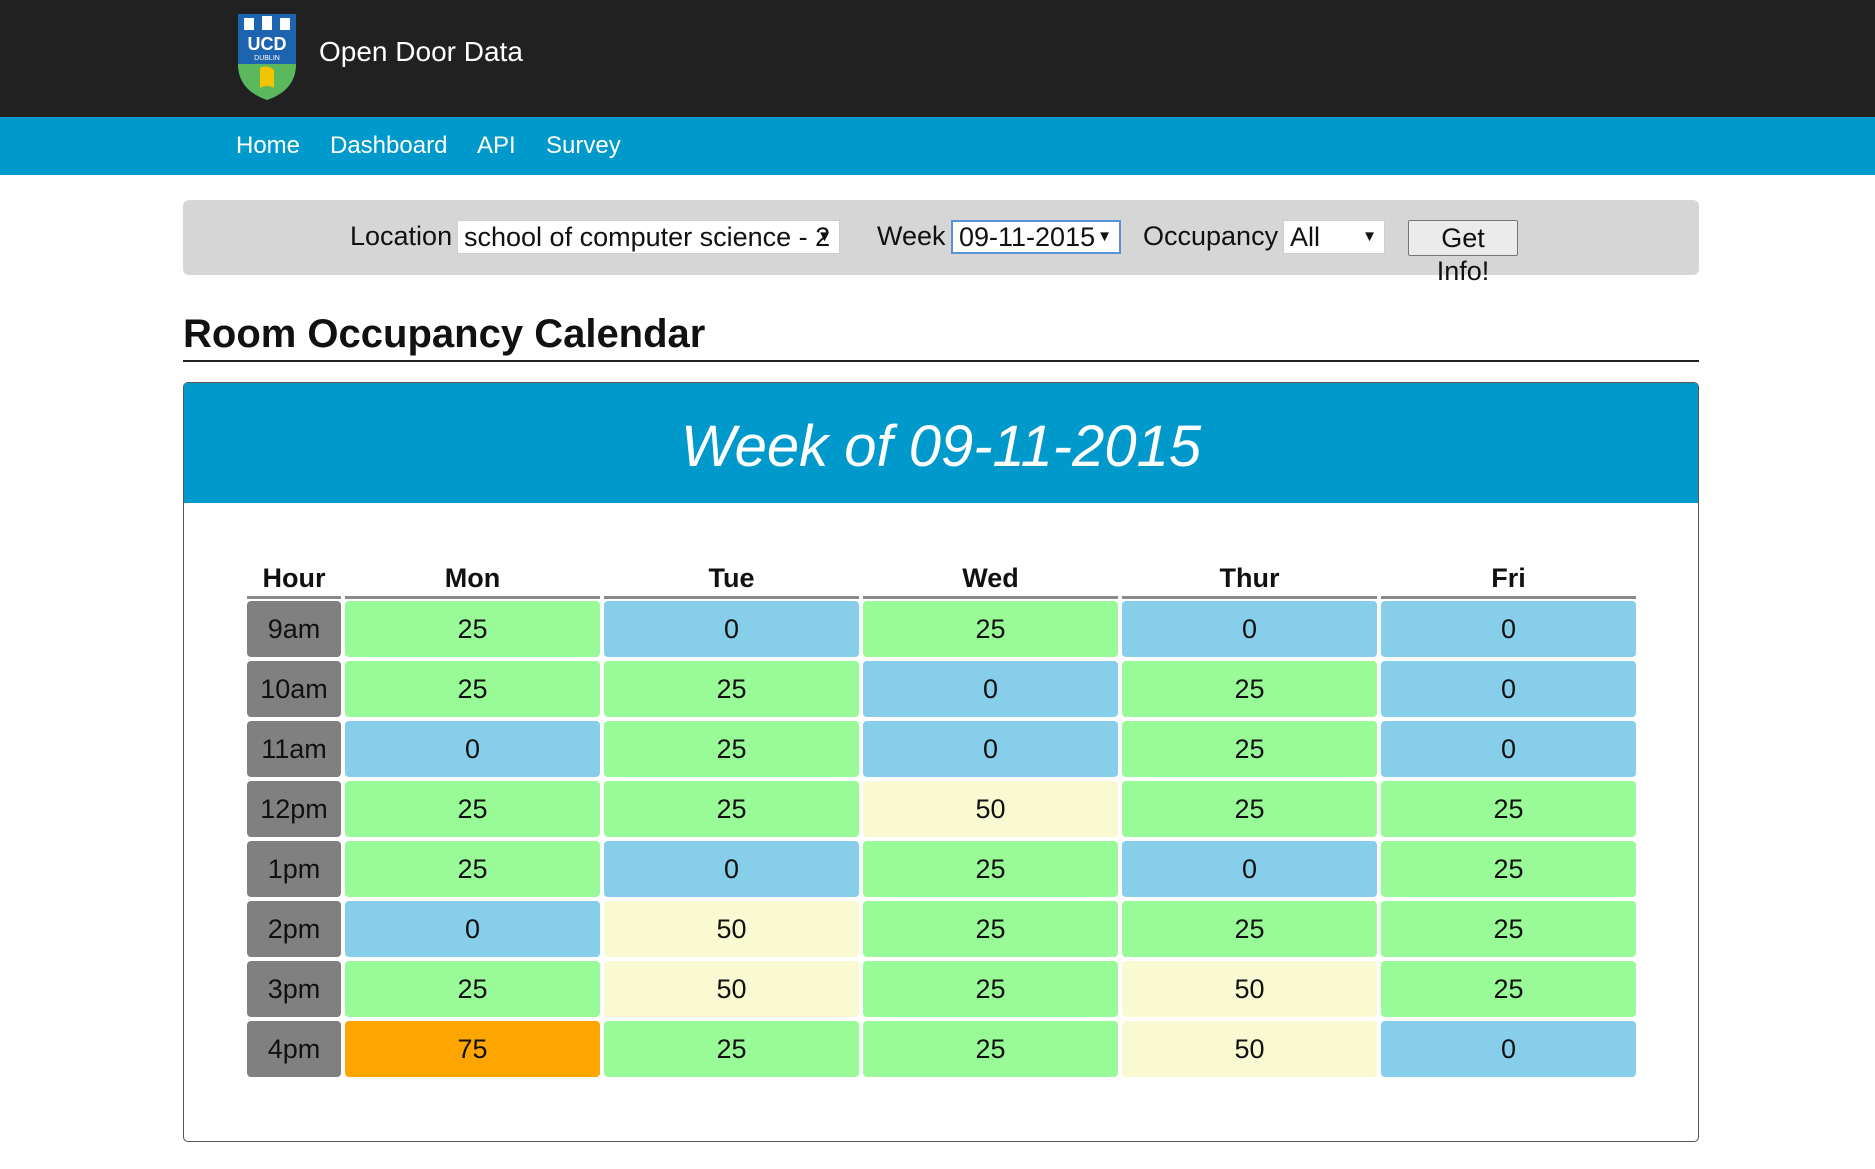 The image size is (1875, 1169). Describe the element at coordinates (583, 146) in the screenshot. I see `nav-survey: Survey` at that location.